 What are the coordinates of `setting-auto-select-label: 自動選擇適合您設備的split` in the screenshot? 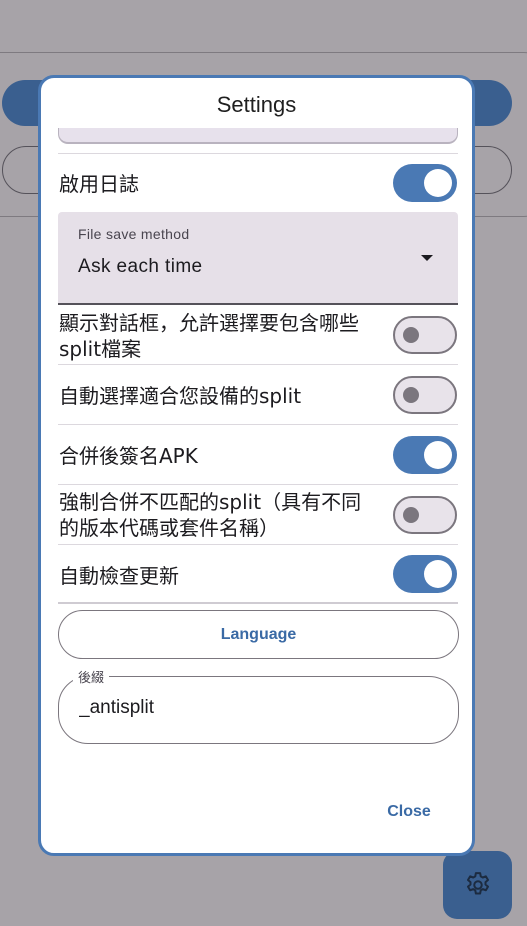 It's located at (180, 396).